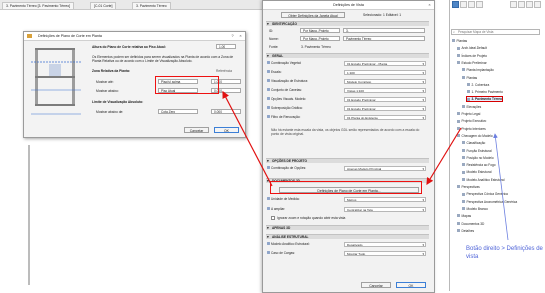  Describe the element at coordinates (504, 253) in the screenshot. I see `annotation-text: Botão direito > Definições de vista` at that location.